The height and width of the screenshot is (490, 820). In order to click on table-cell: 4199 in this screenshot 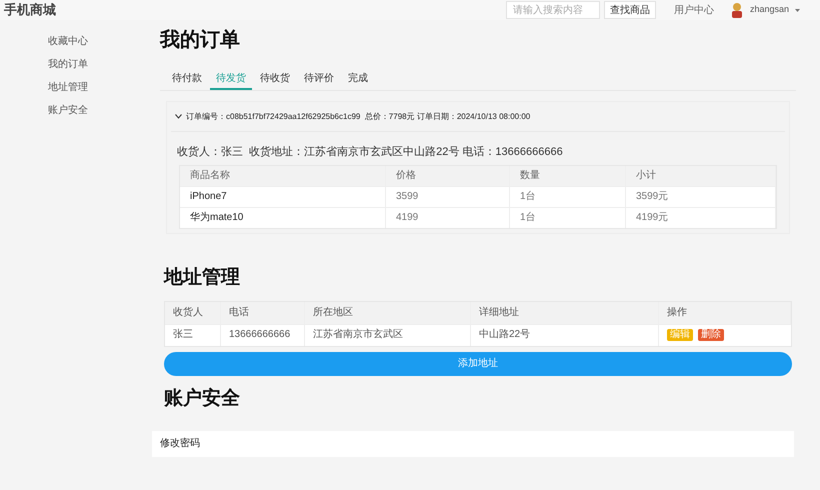, I will do `click(448, 218)`.